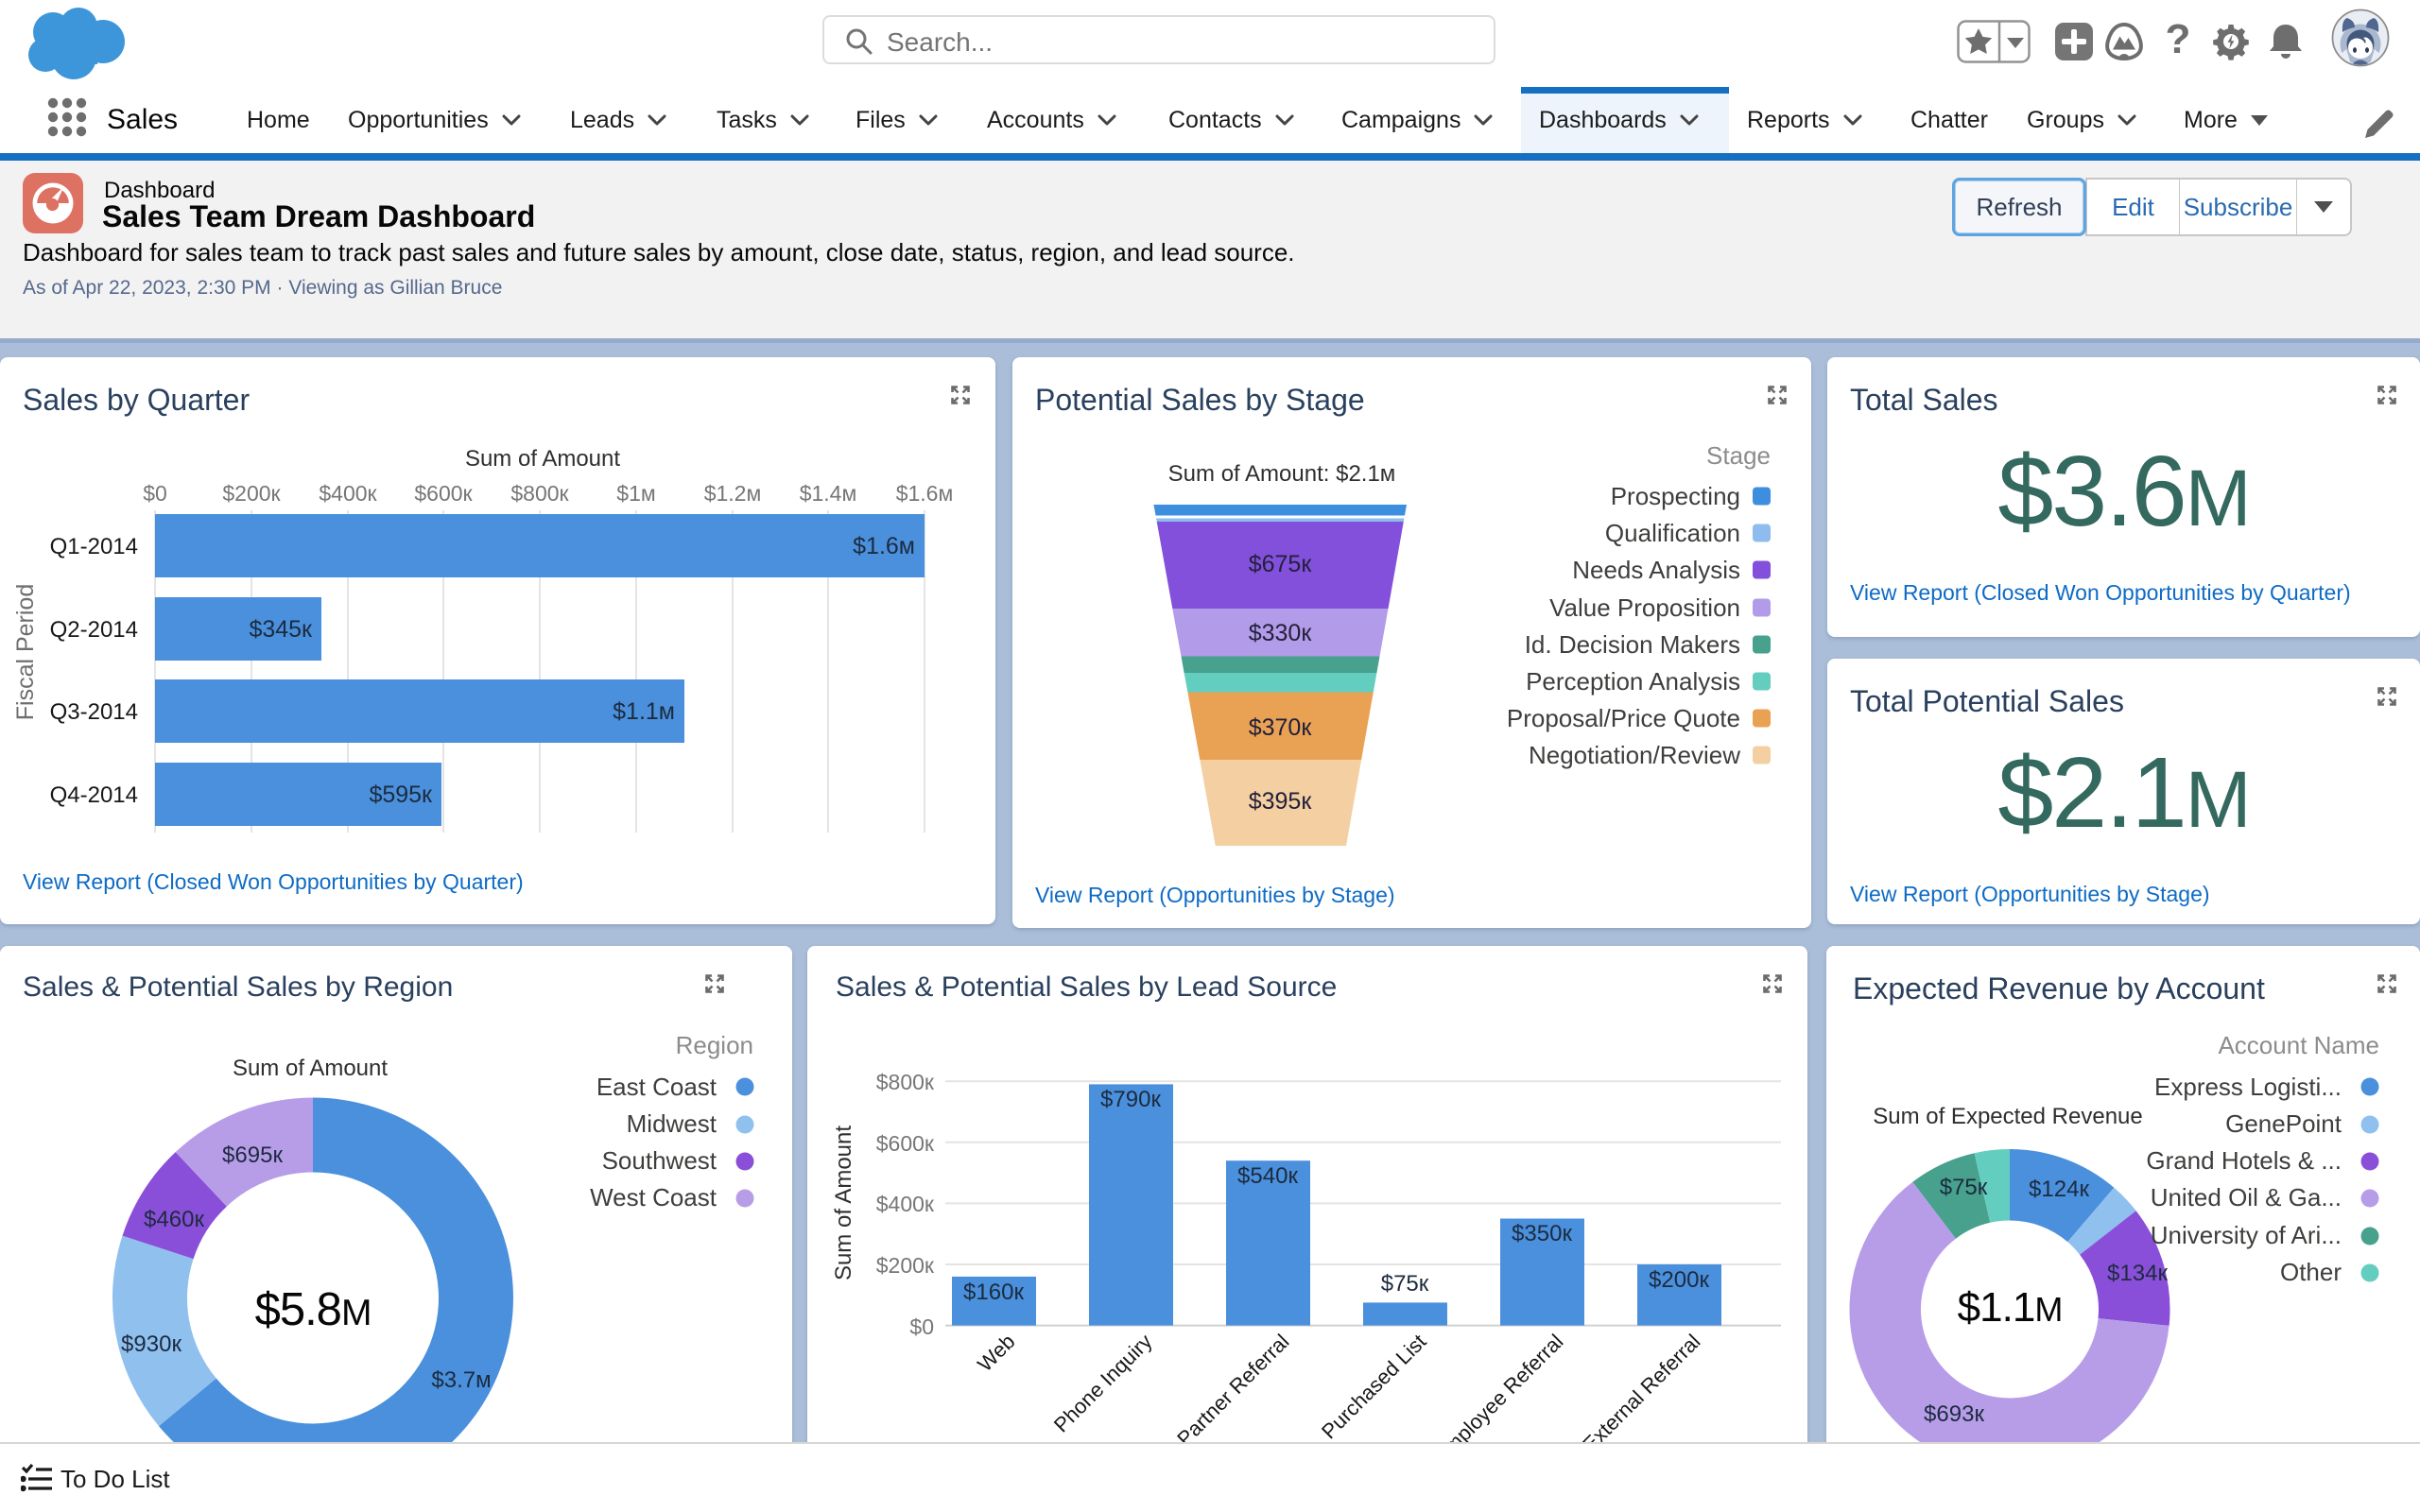  What do you see at coordinates (2283, 1123) in the screenshot?
I see `svg-text: GenePoint` at bounding box center [2283, 1123].